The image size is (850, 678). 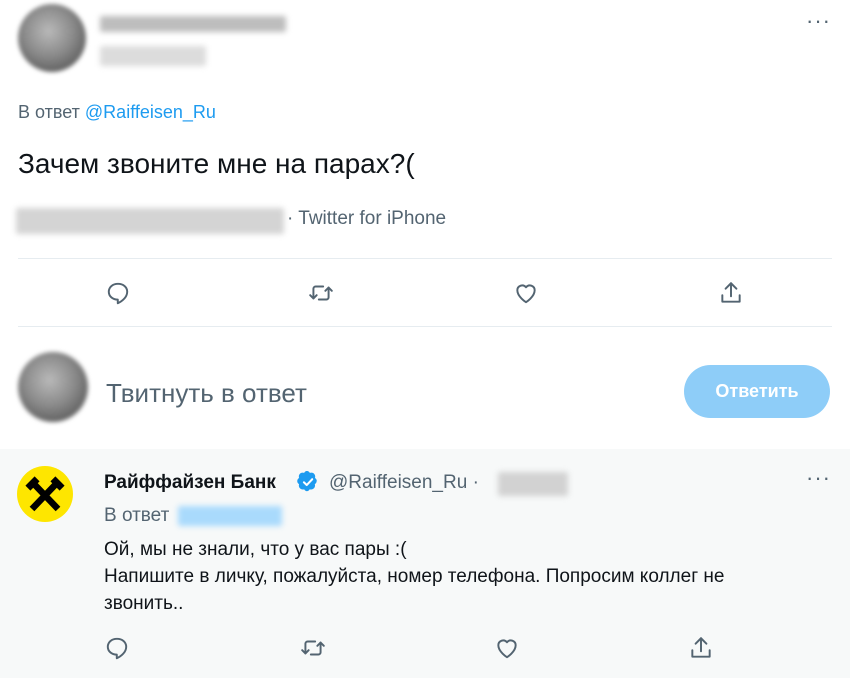 What do you see at coordinates (153, 56) in the screenshot?
I see `author-handle-redacted` at bounding box center [153, 56].